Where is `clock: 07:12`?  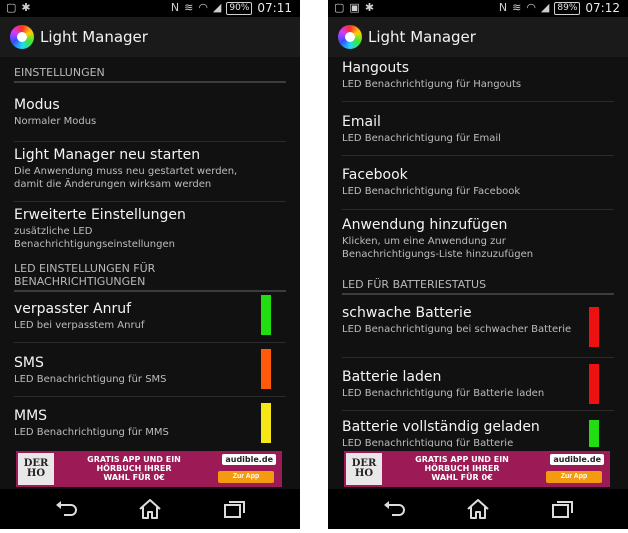 clock: 07:12 is located at coordinates (602, 8).